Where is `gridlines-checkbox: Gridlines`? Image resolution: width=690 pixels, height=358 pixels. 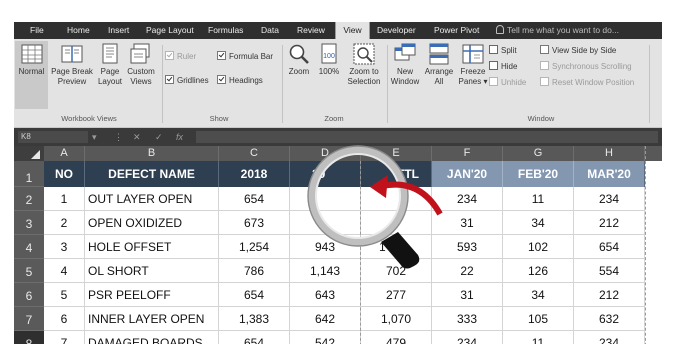
gridlines-checkbox: Gridlines is located at coordinates (187, 80).